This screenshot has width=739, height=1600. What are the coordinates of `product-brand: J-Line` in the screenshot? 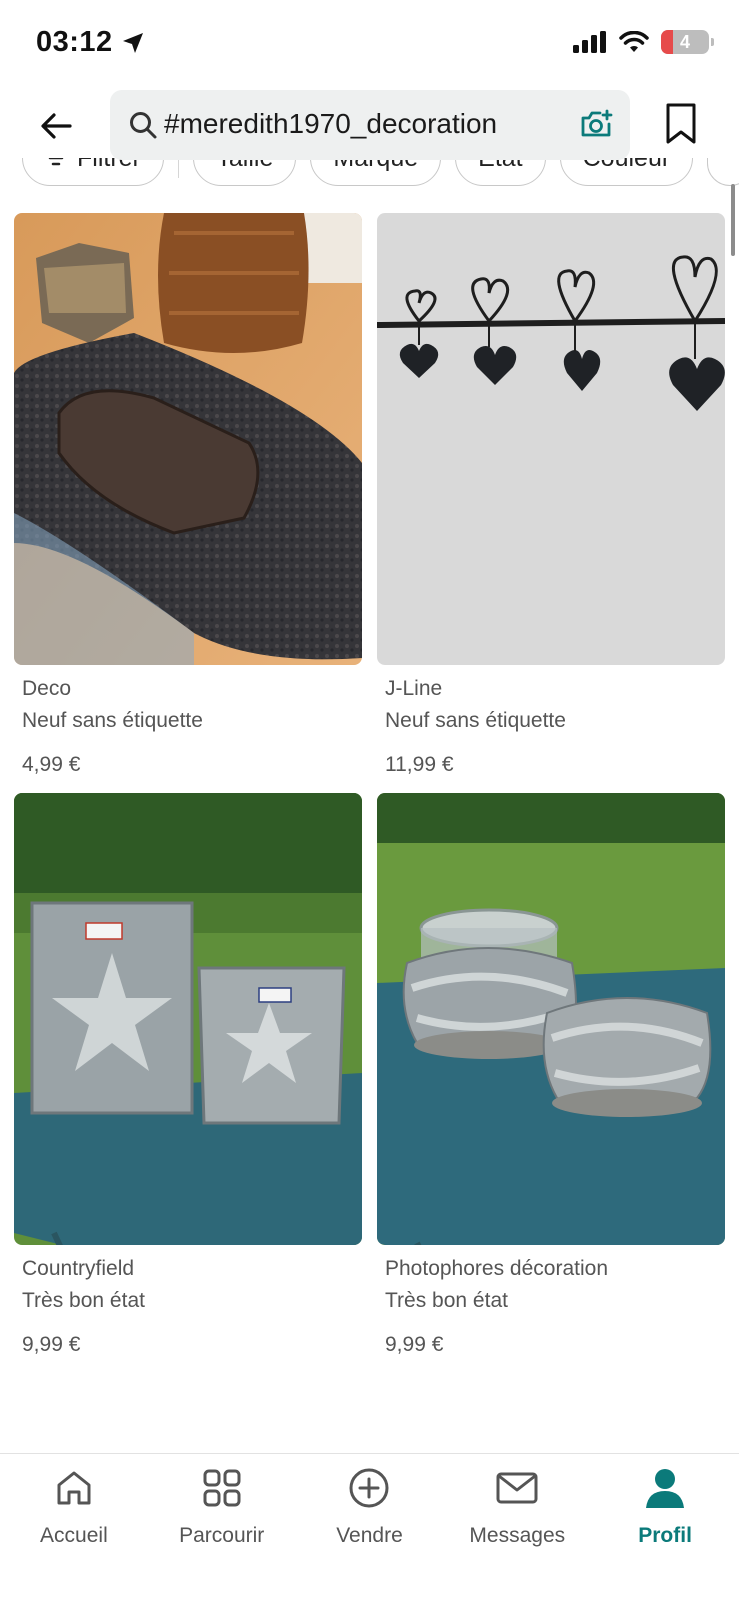 It's located at (414, 688).